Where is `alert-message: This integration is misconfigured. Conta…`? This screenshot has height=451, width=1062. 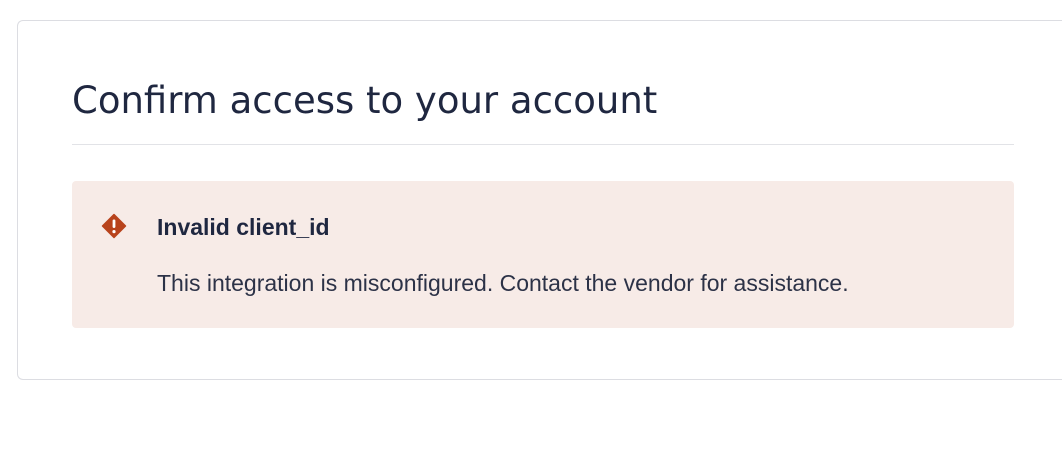
alert-message: This integration is misconfigured. Conta… is located at coordinates (503, 283).